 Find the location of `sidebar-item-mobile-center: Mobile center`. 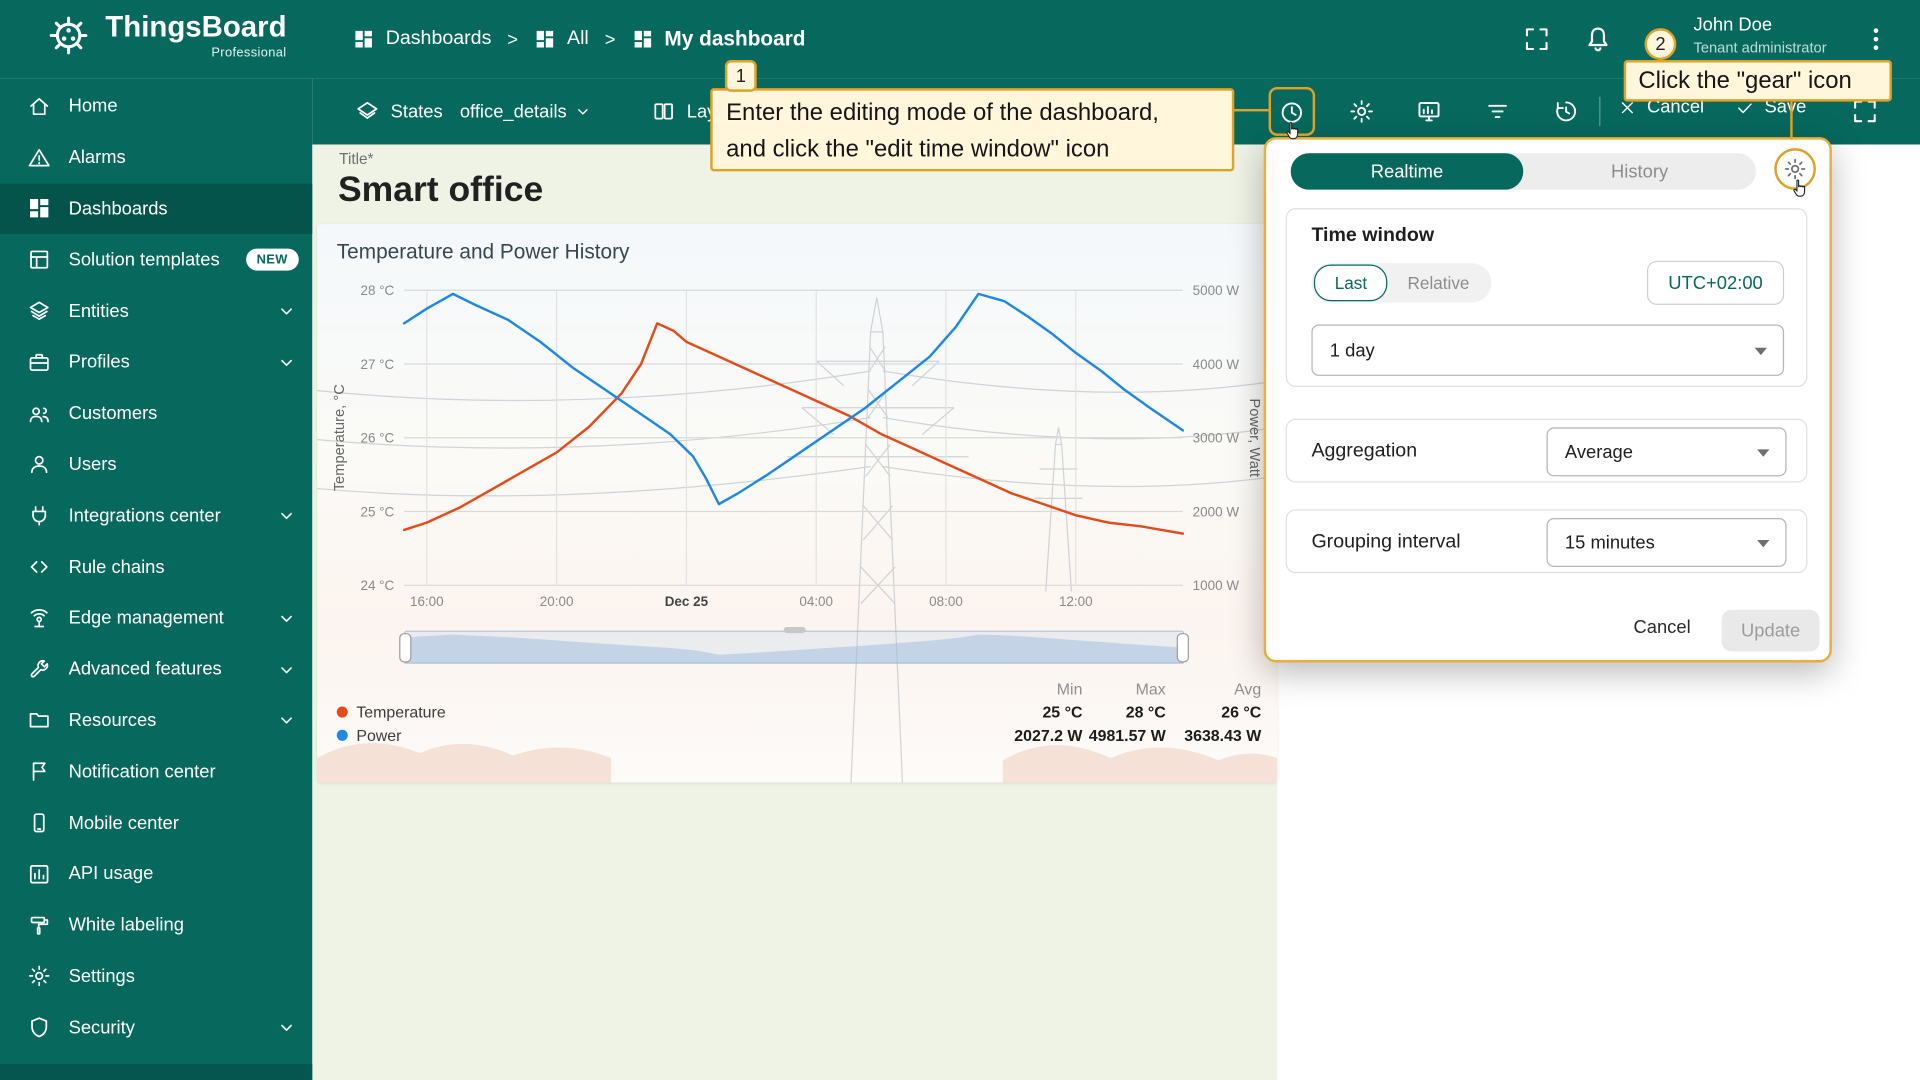

sidebar-item-mobile-center: Mobile center is located at coordinates (156, 822).